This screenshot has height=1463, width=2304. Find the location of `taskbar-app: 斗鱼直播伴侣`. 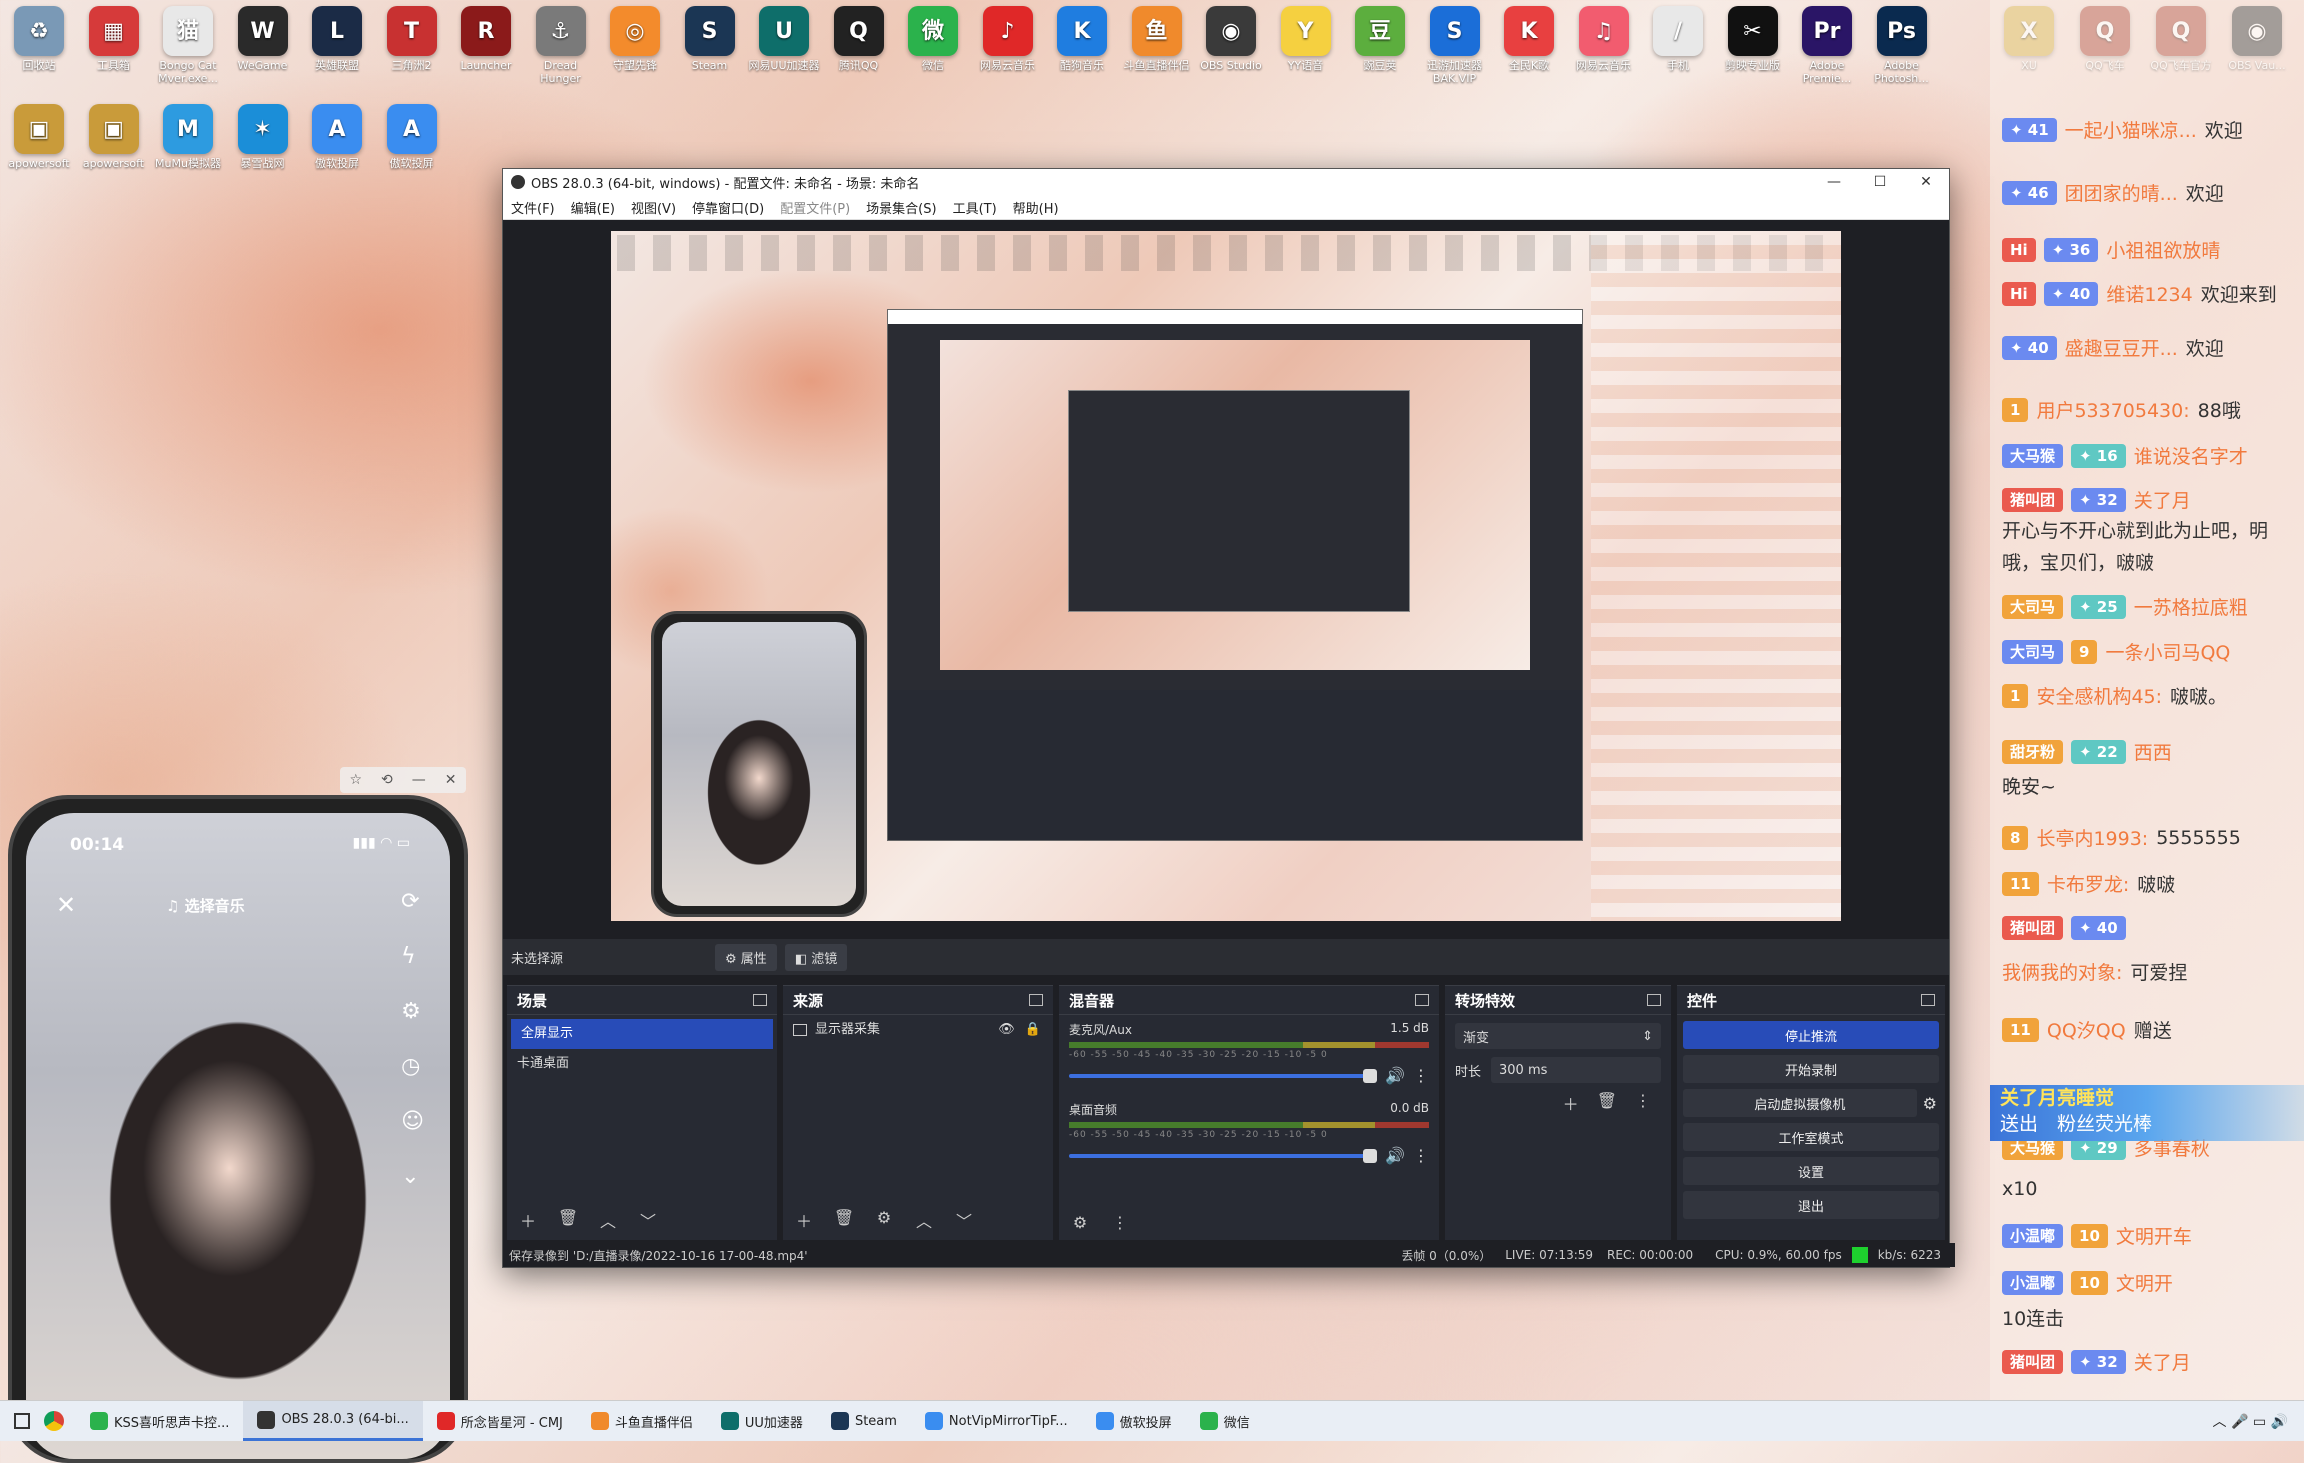

taskbar-app: 斗鱼直播伴侣 is located at coordinates (642, 1421).